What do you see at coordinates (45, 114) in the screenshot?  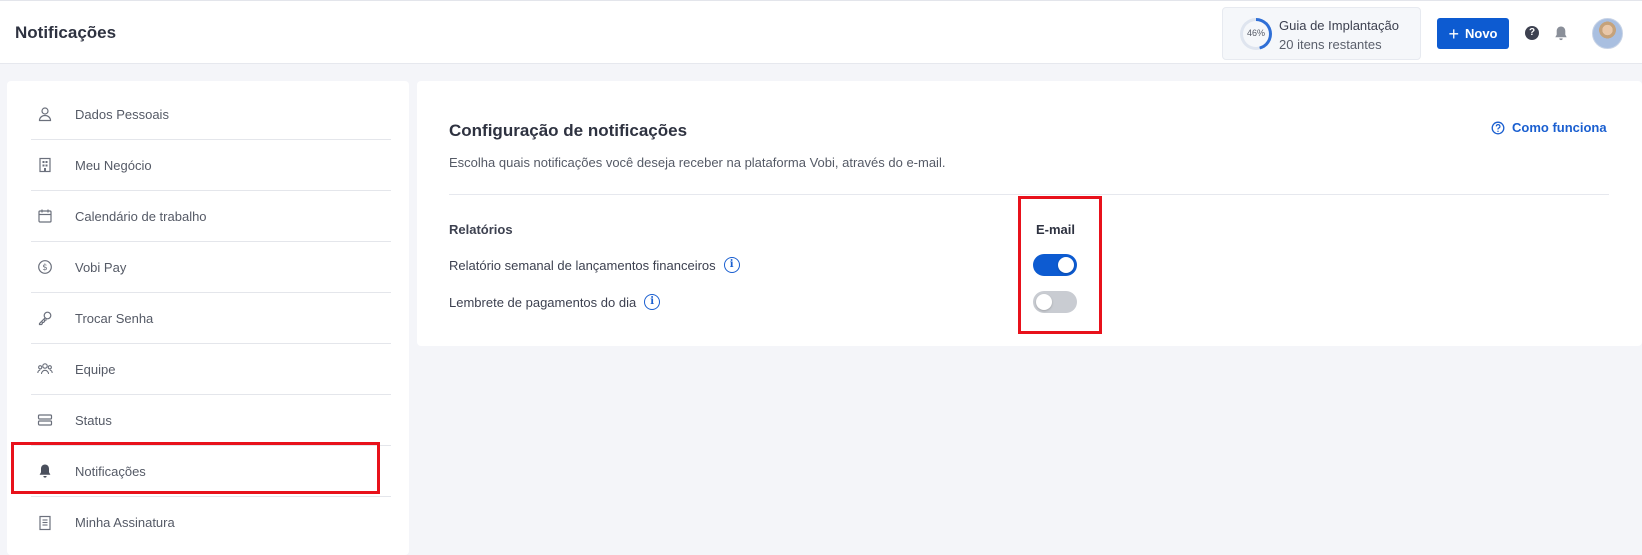 I see `user-icon` at bounding box center [45, 114].